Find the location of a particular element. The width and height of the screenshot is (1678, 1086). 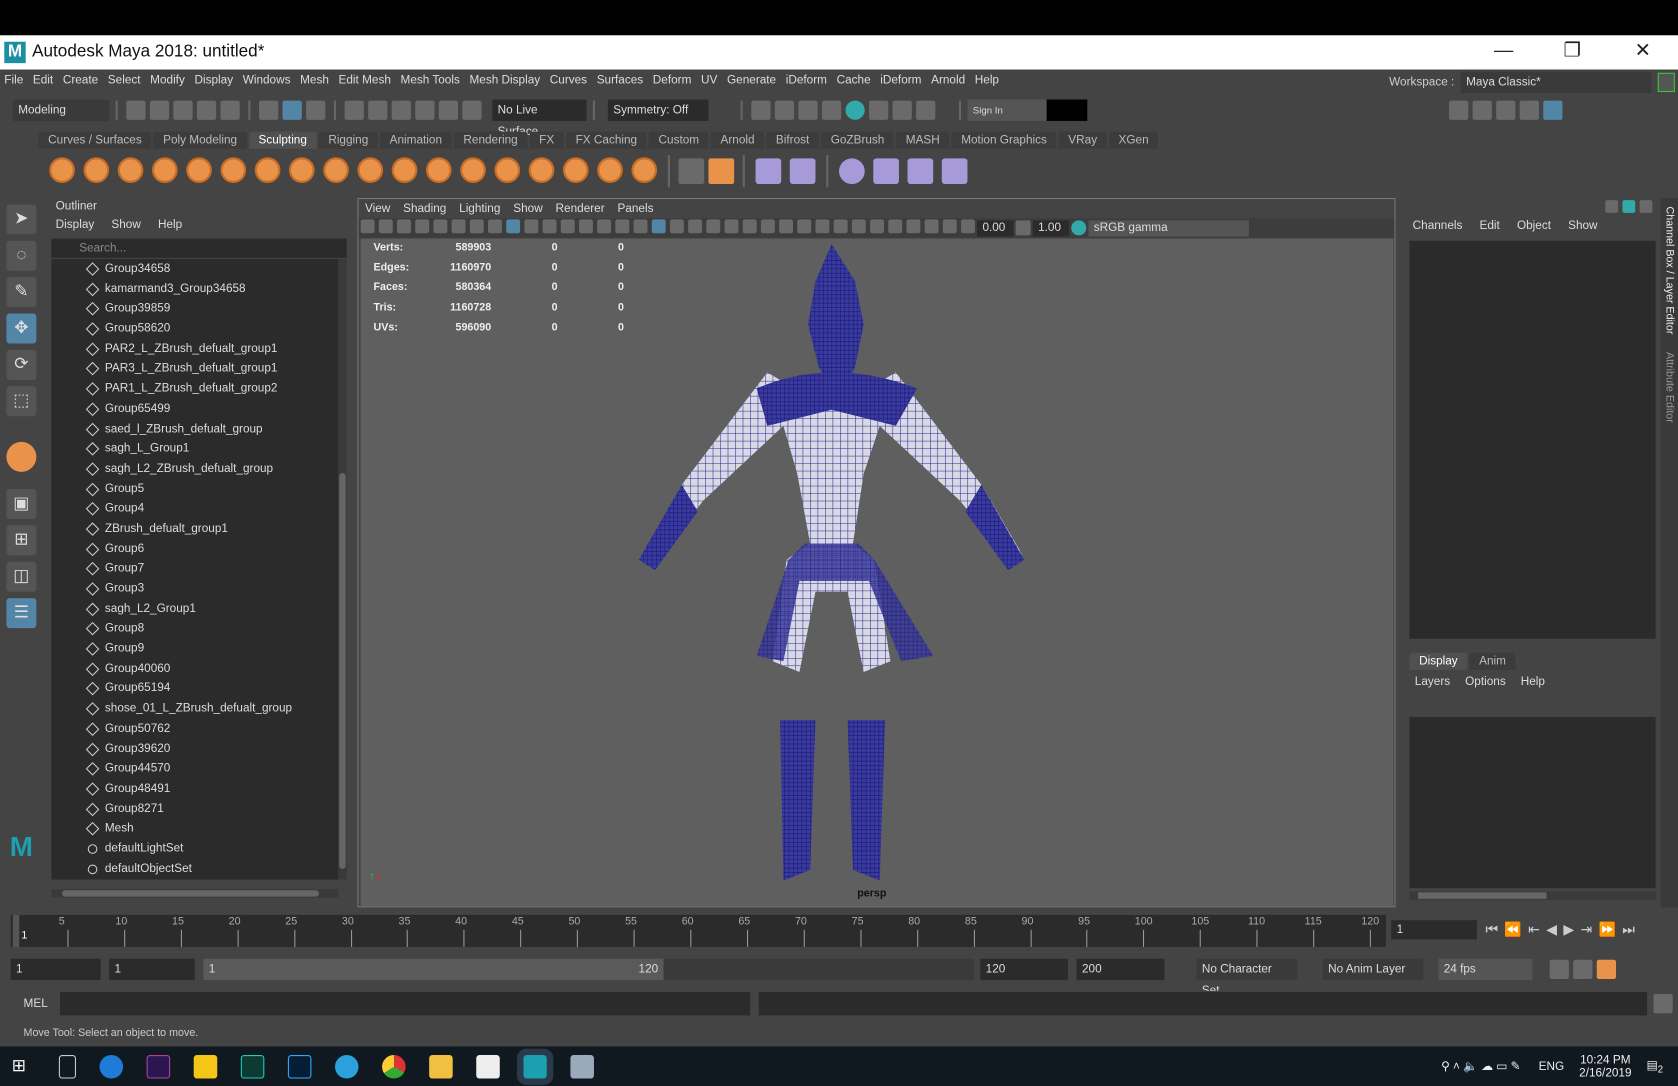

menu-ideform: iDeform is located at coordinates (900, 80).